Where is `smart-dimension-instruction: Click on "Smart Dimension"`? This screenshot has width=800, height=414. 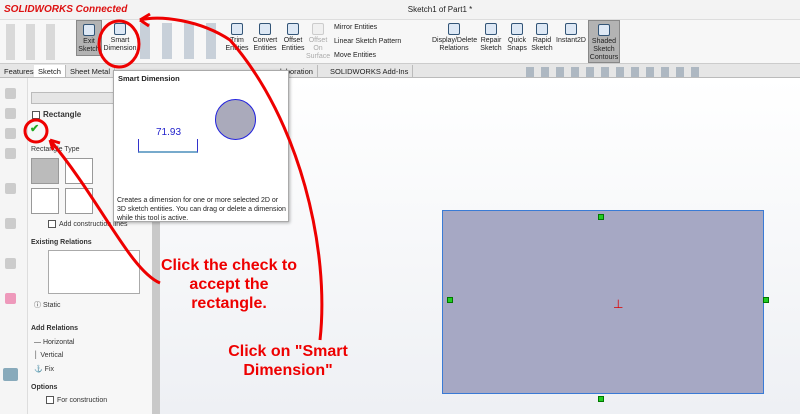 smart-dimension-instruction: Click on "Smart Dimension" is located at coordinates (288, 361).